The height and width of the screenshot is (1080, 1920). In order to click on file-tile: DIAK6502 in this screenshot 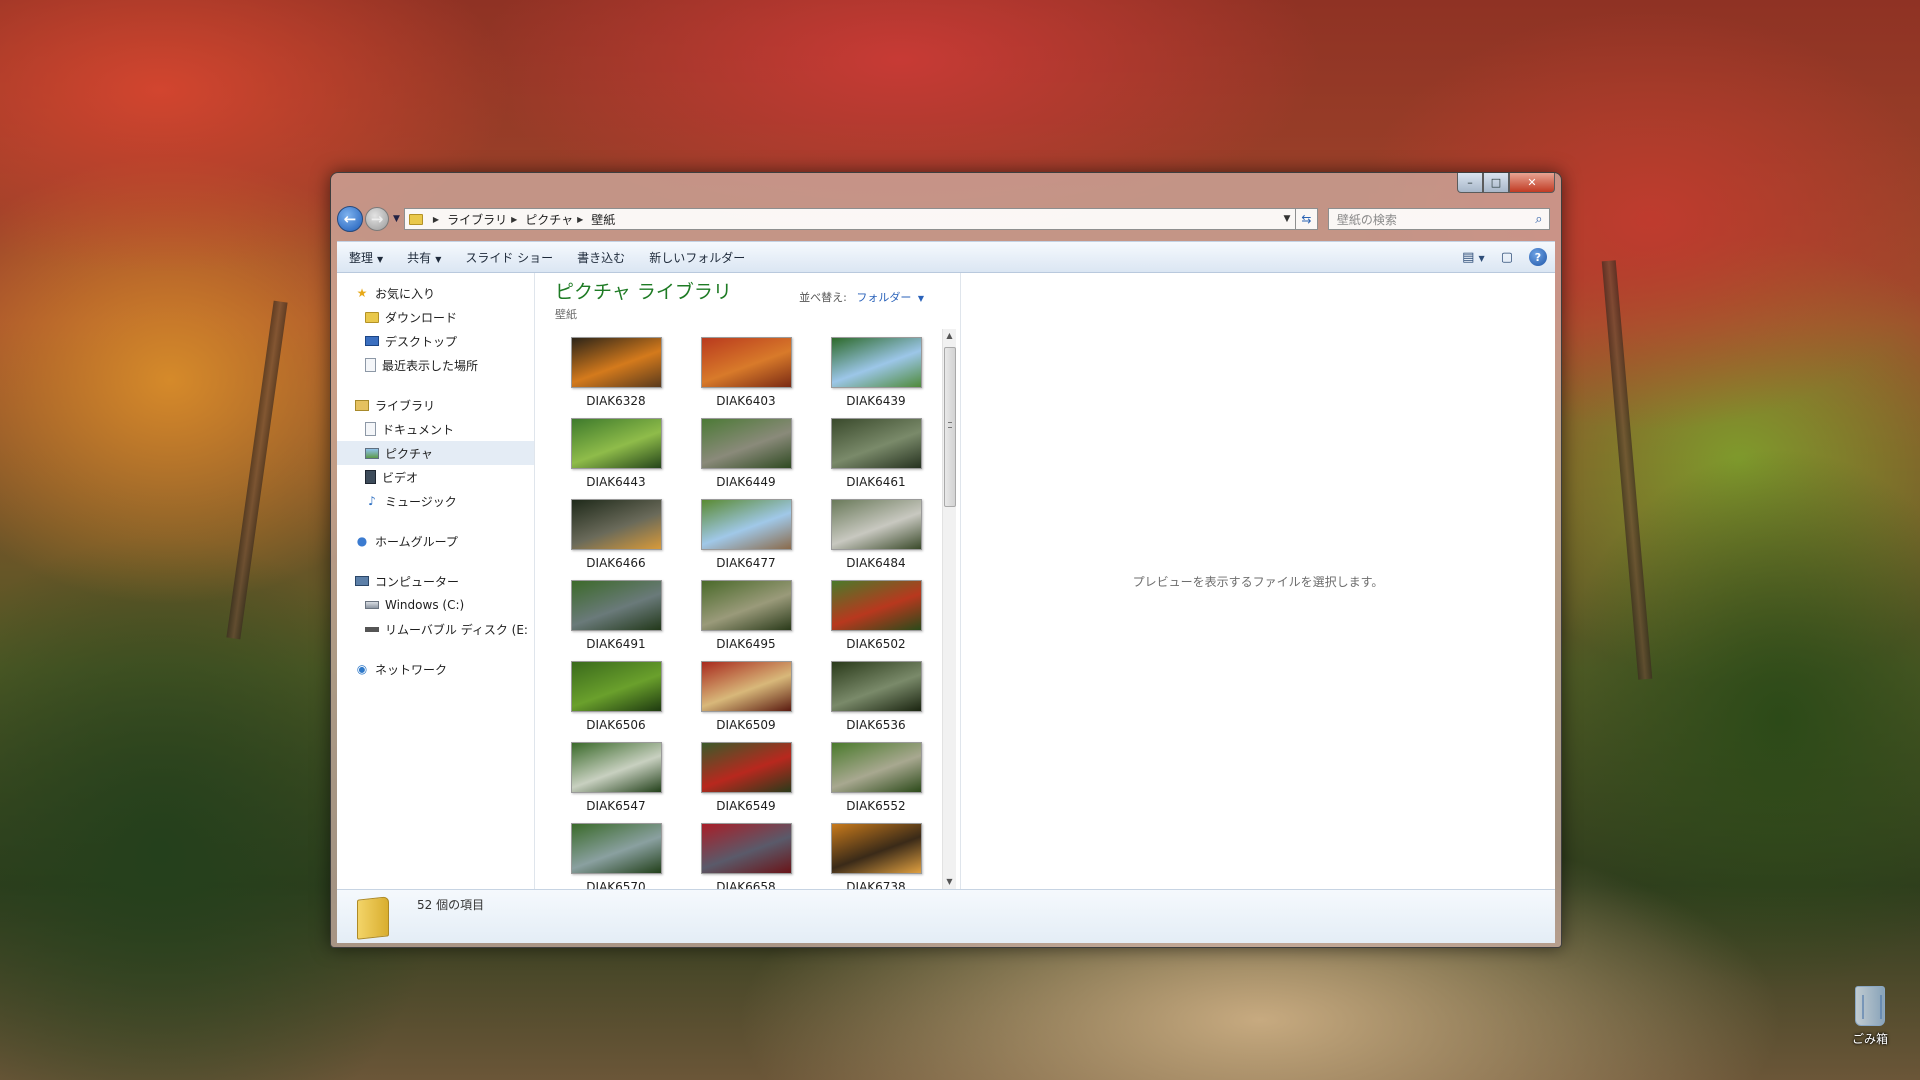, I will do `click(873, 616)`.